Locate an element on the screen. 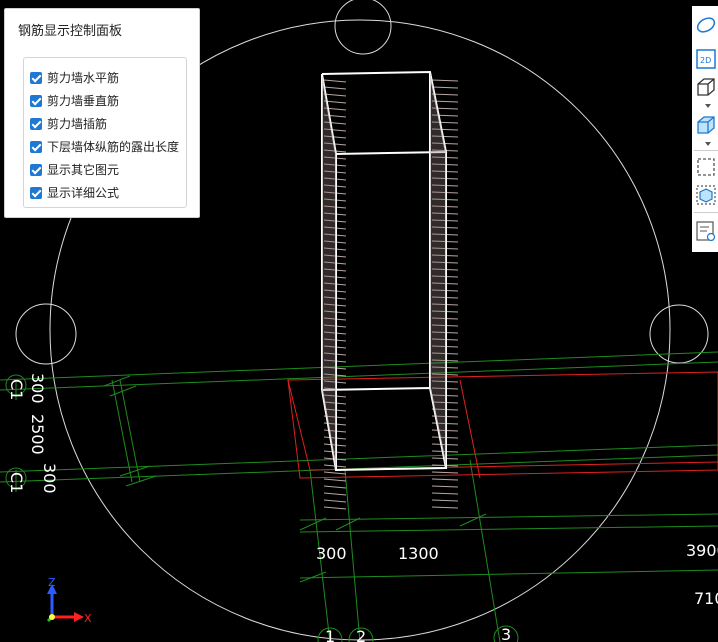  2d-view-label: 2D is located at coordinates (705, 60).